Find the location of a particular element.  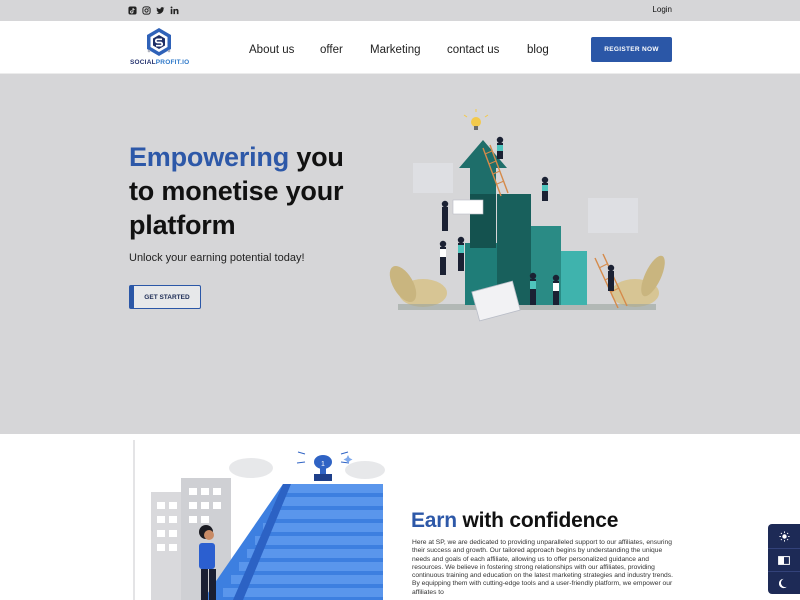

top-utility-bar: Login is located at coordinates (400, 10).